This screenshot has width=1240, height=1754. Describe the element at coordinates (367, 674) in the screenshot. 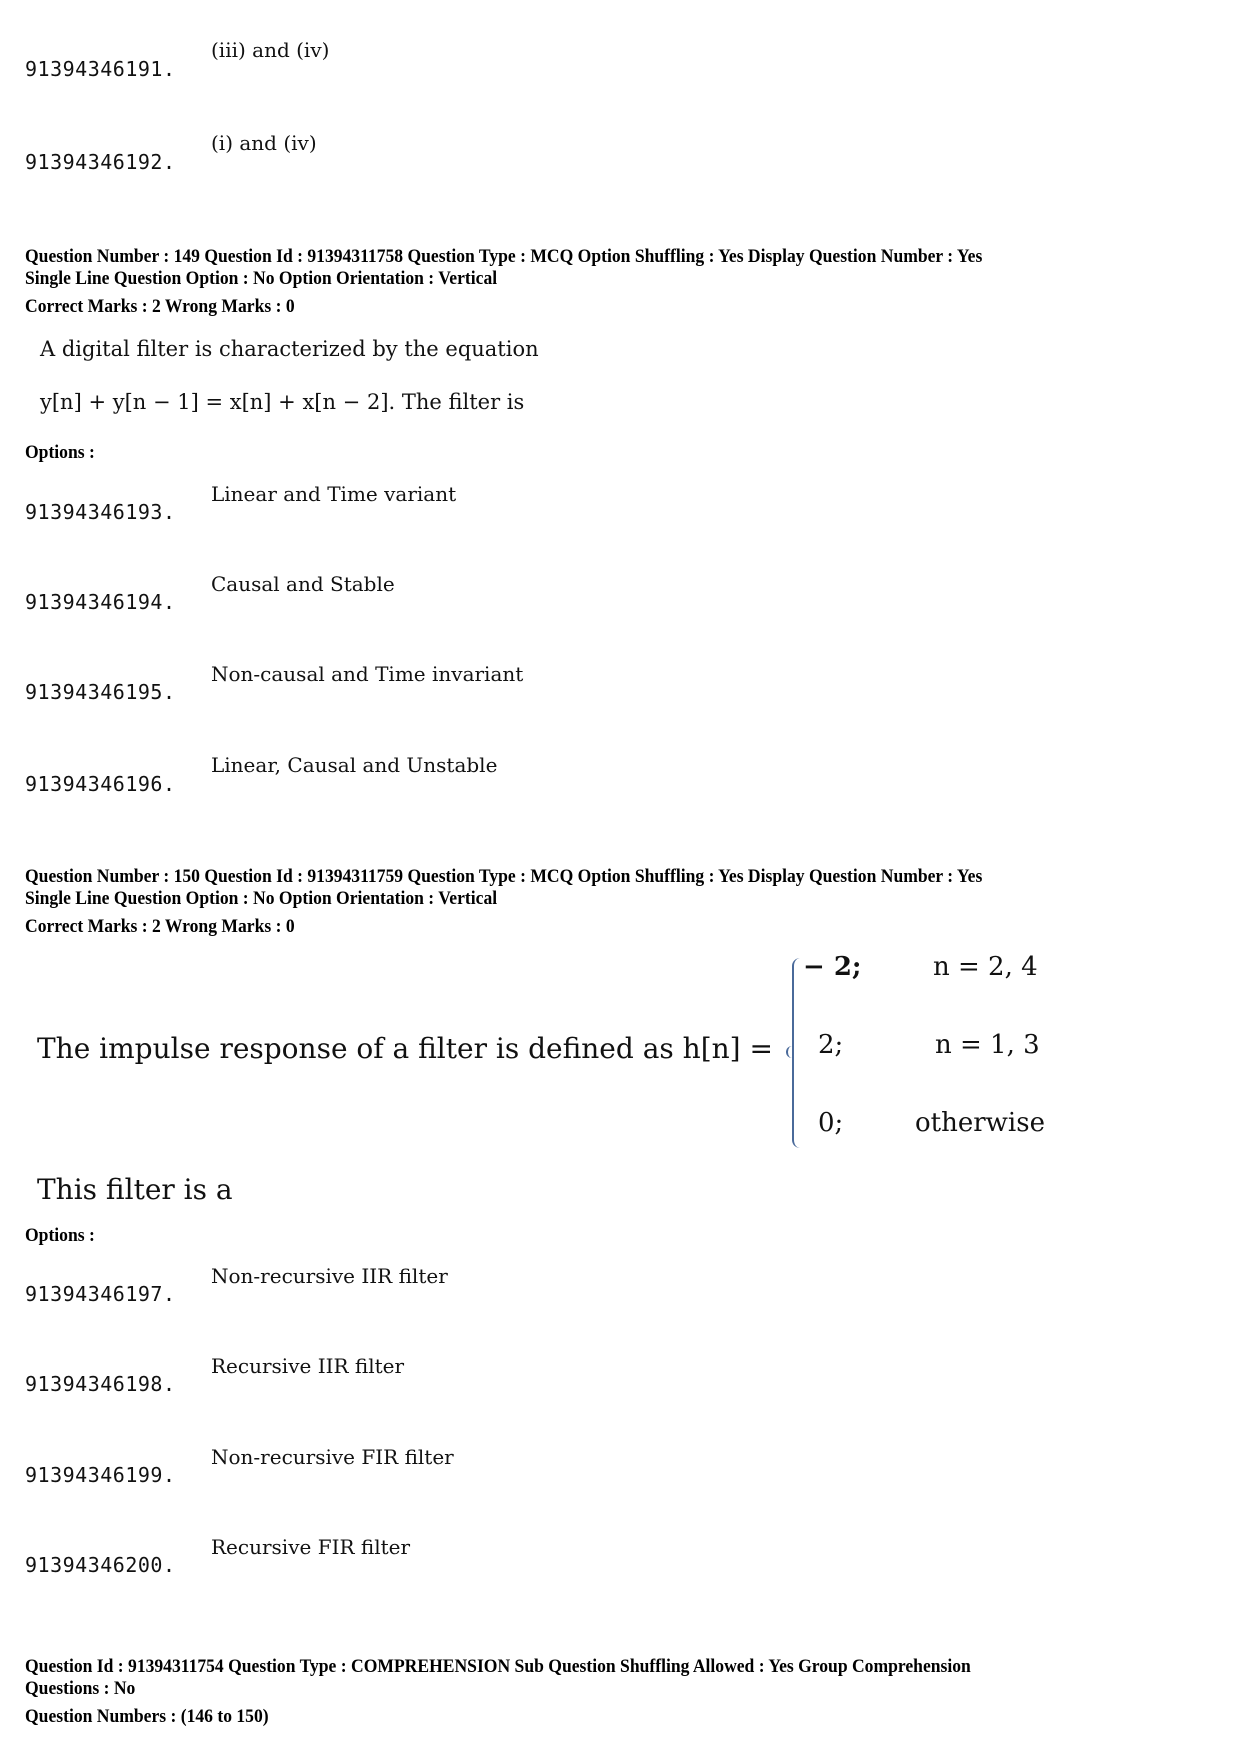

I see `option-text: Non-causal and Time invariant` at that location.